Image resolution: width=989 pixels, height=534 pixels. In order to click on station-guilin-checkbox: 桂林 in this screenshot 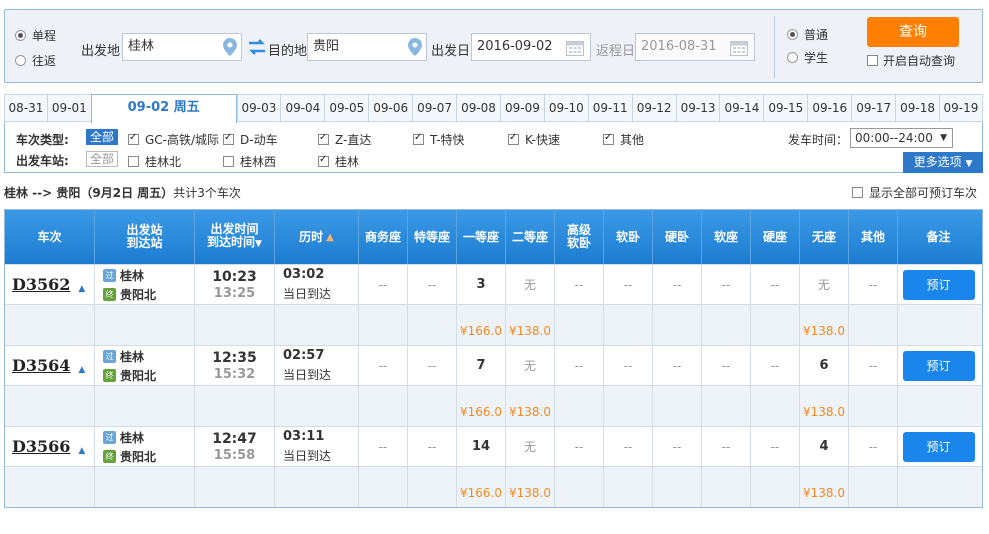, I will do `click(338, 161)`.